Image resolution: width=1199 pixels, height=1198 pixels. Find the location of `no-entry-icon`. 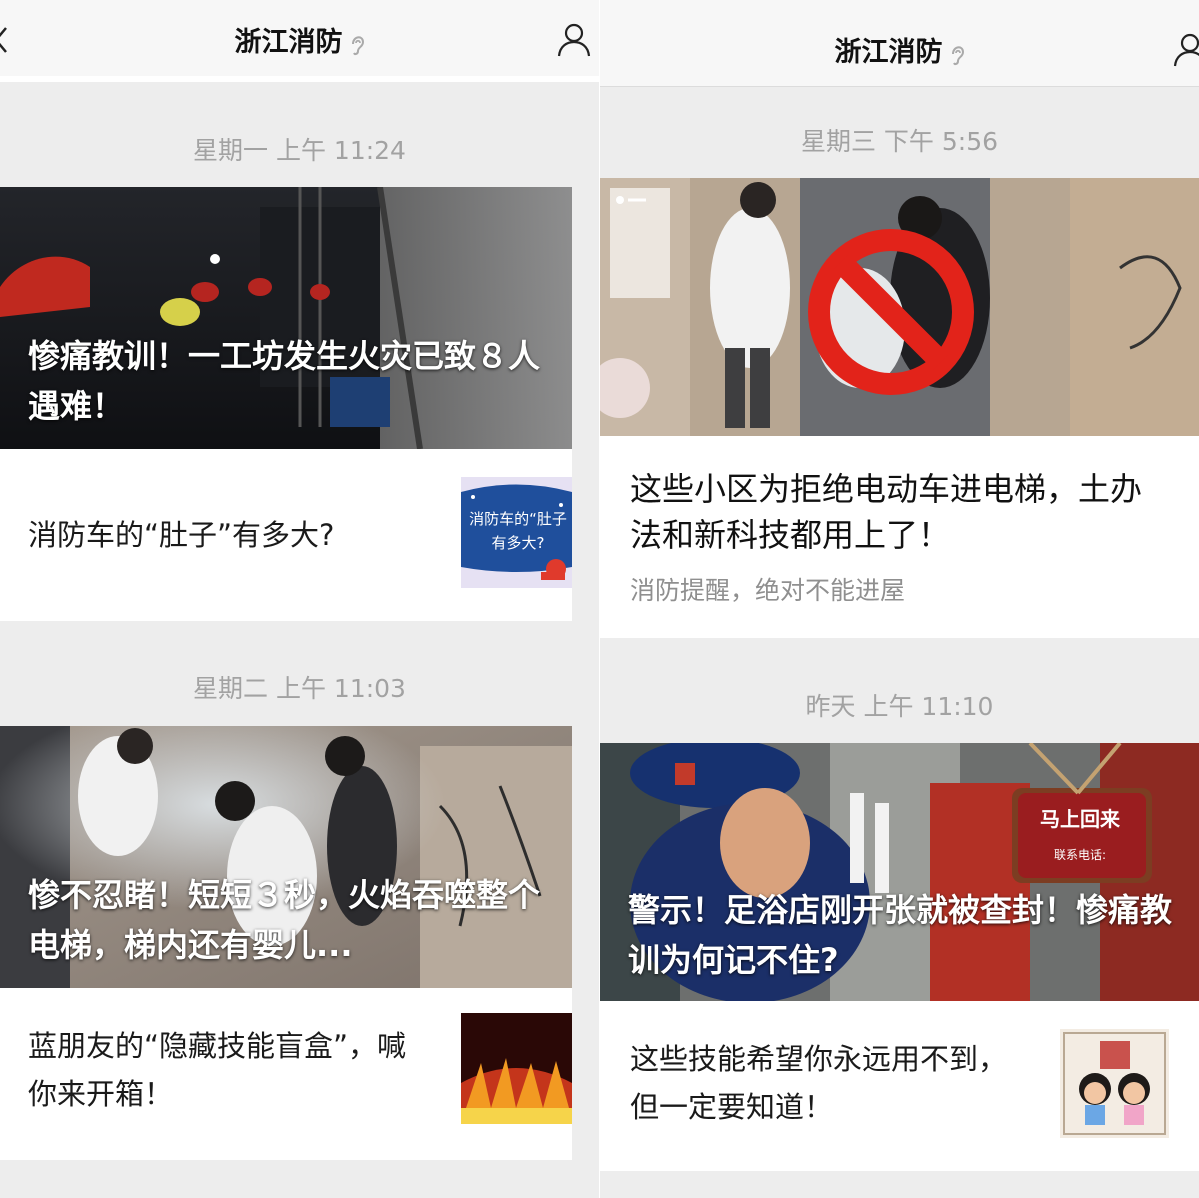

no-entry-icon is located at coordinates (891, 312).